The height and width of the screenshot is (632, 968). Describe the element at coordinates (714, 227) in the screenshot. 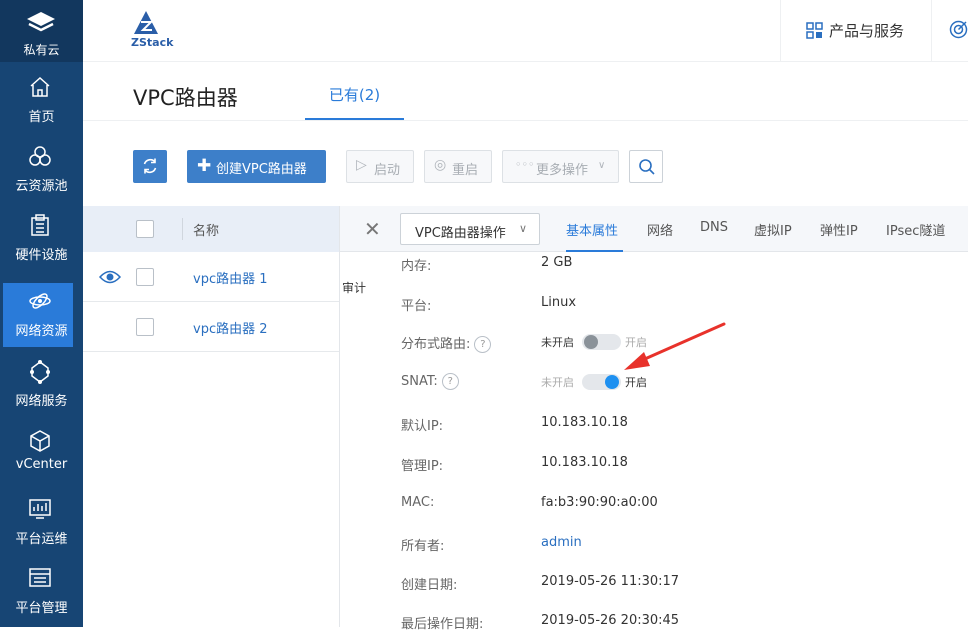

I see `tab-dns: DNS` at that location.